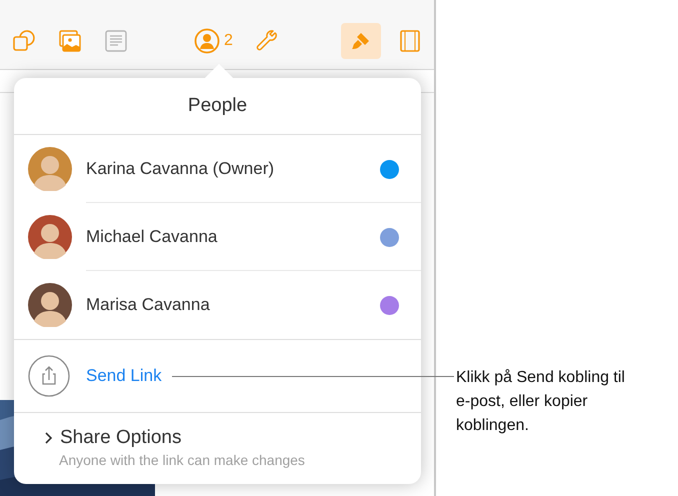 This screenshot has height=496, width=678. Describe the element at coordinates (70, 41) in the screenshot. I see `image-icon` at that location.